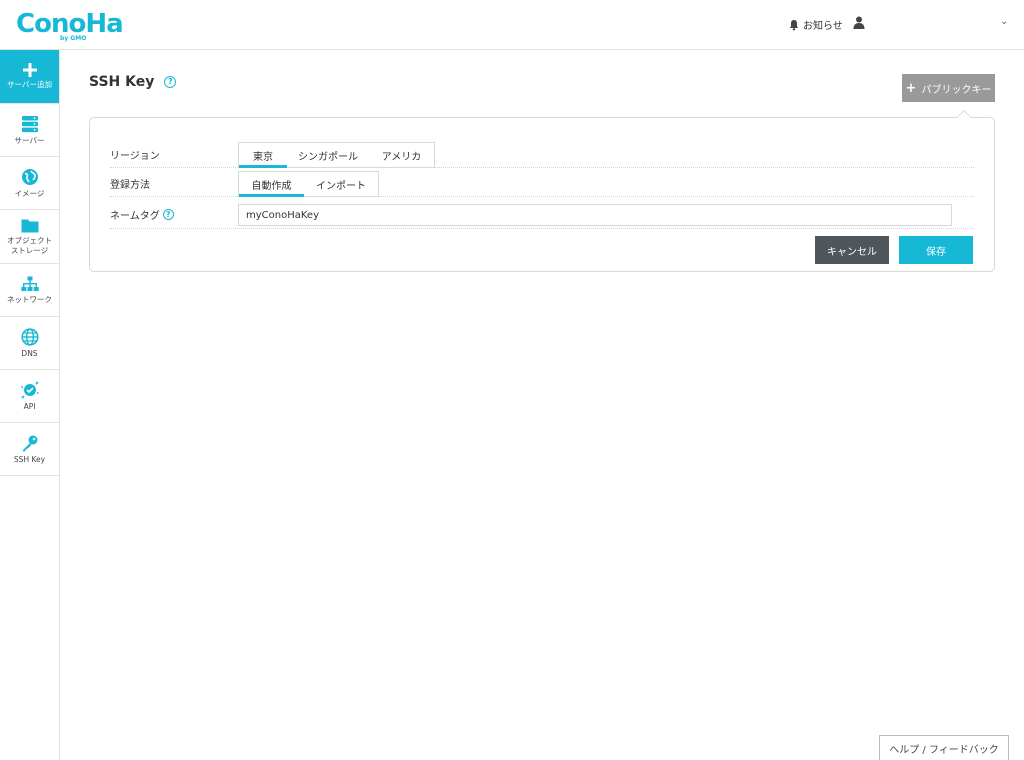  I want to click on notice-link: お知らせ, so click(815, 24).